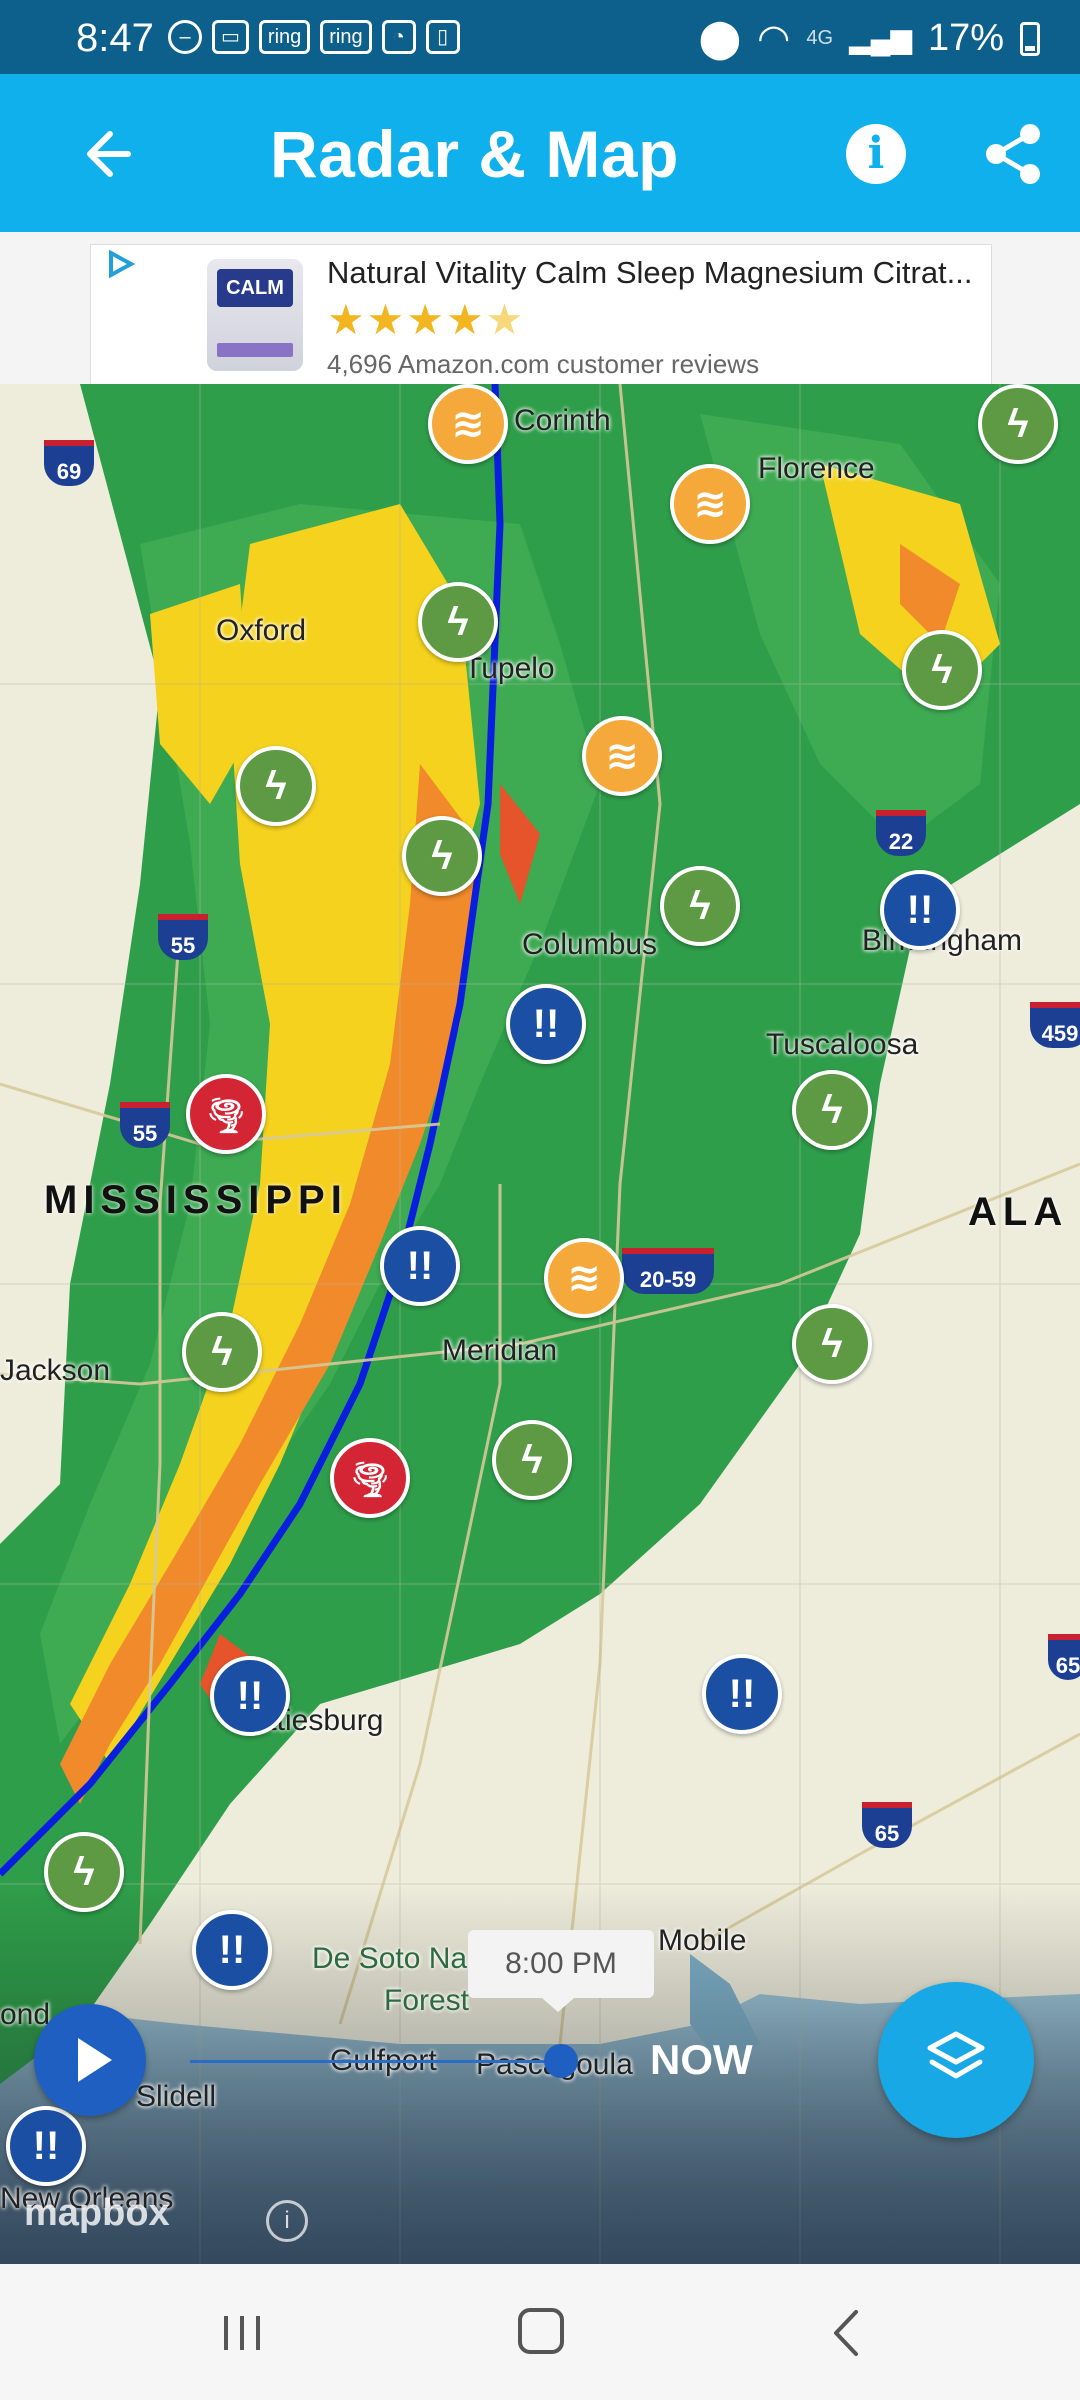 This screenshot has width=1080, height=2400. Describe the element at coordinates (774, 39) in the screenshot. I see `wifi-icon: ◠` at that location.